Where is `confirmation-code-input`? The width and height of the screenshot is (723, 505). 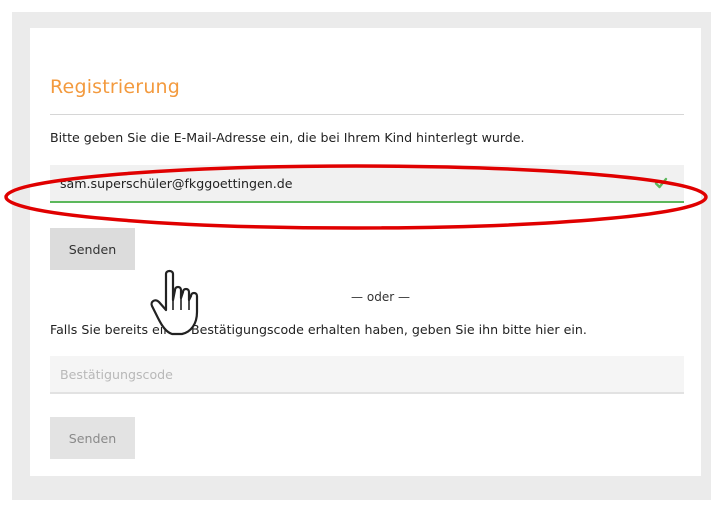
confirmation-code-input is located at coordinates (367, 375).